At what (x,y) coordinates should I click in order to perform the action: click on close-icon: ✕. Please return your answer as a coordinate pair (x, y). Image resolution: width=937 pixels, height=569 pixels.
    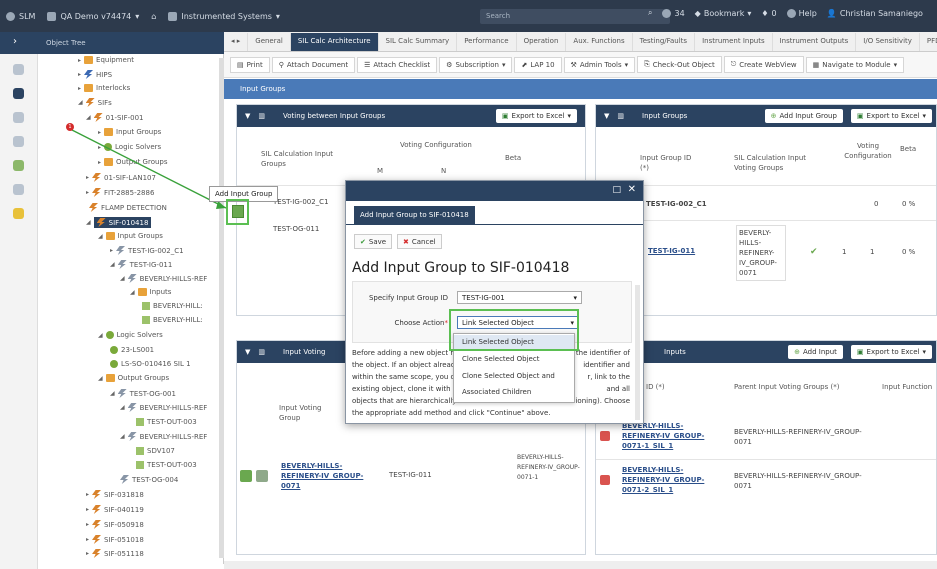
    Looking at the image, I should click on (632, 189).